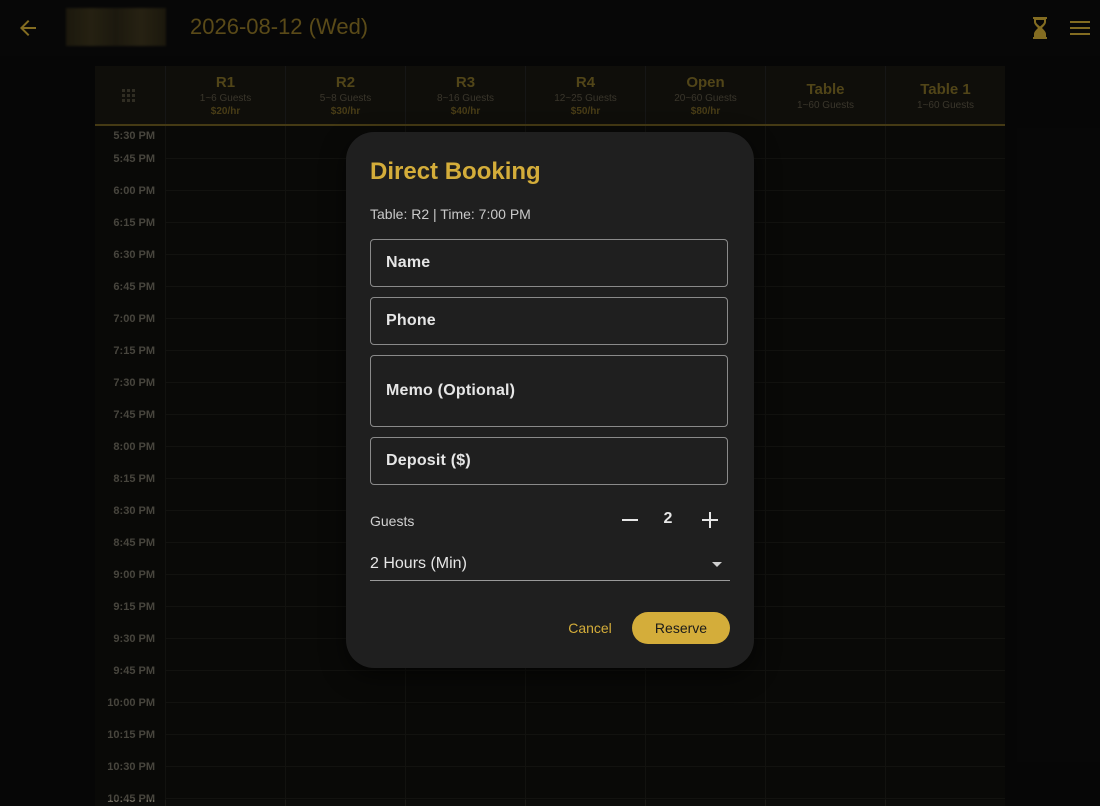  Describe the element at coordinates (392, 521) in the screenshot. I see `guests-label: Guests` at that location.